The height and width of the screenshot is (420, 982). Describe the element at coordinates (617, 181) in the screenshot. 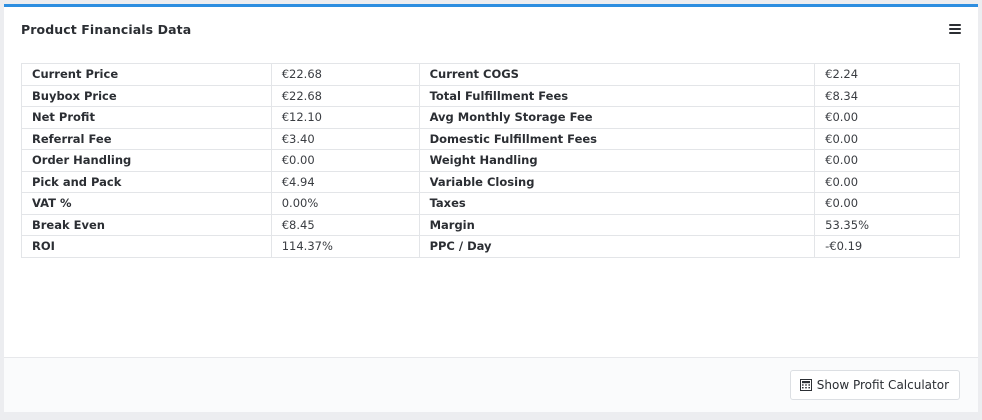

I see `row-label: Variable Closing` at that location.